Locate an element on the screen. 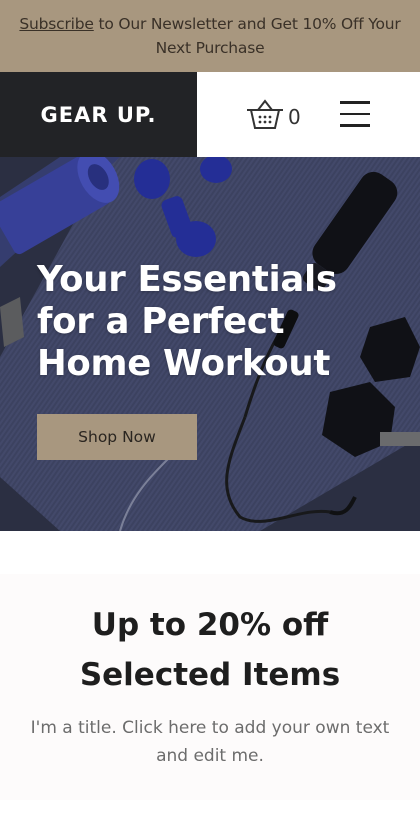  subscribe-link: Subscribe is located at coordinates (56, 24).